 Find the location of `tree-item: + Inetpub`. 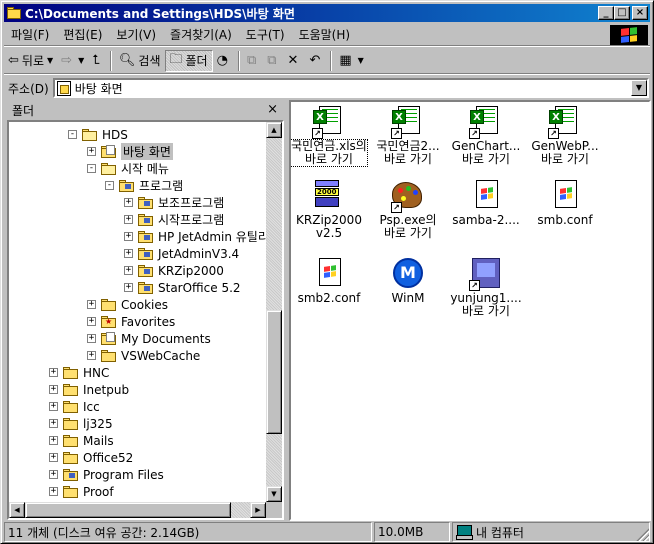

tree-item: + Inetpub is located at coordinates (89, 389).